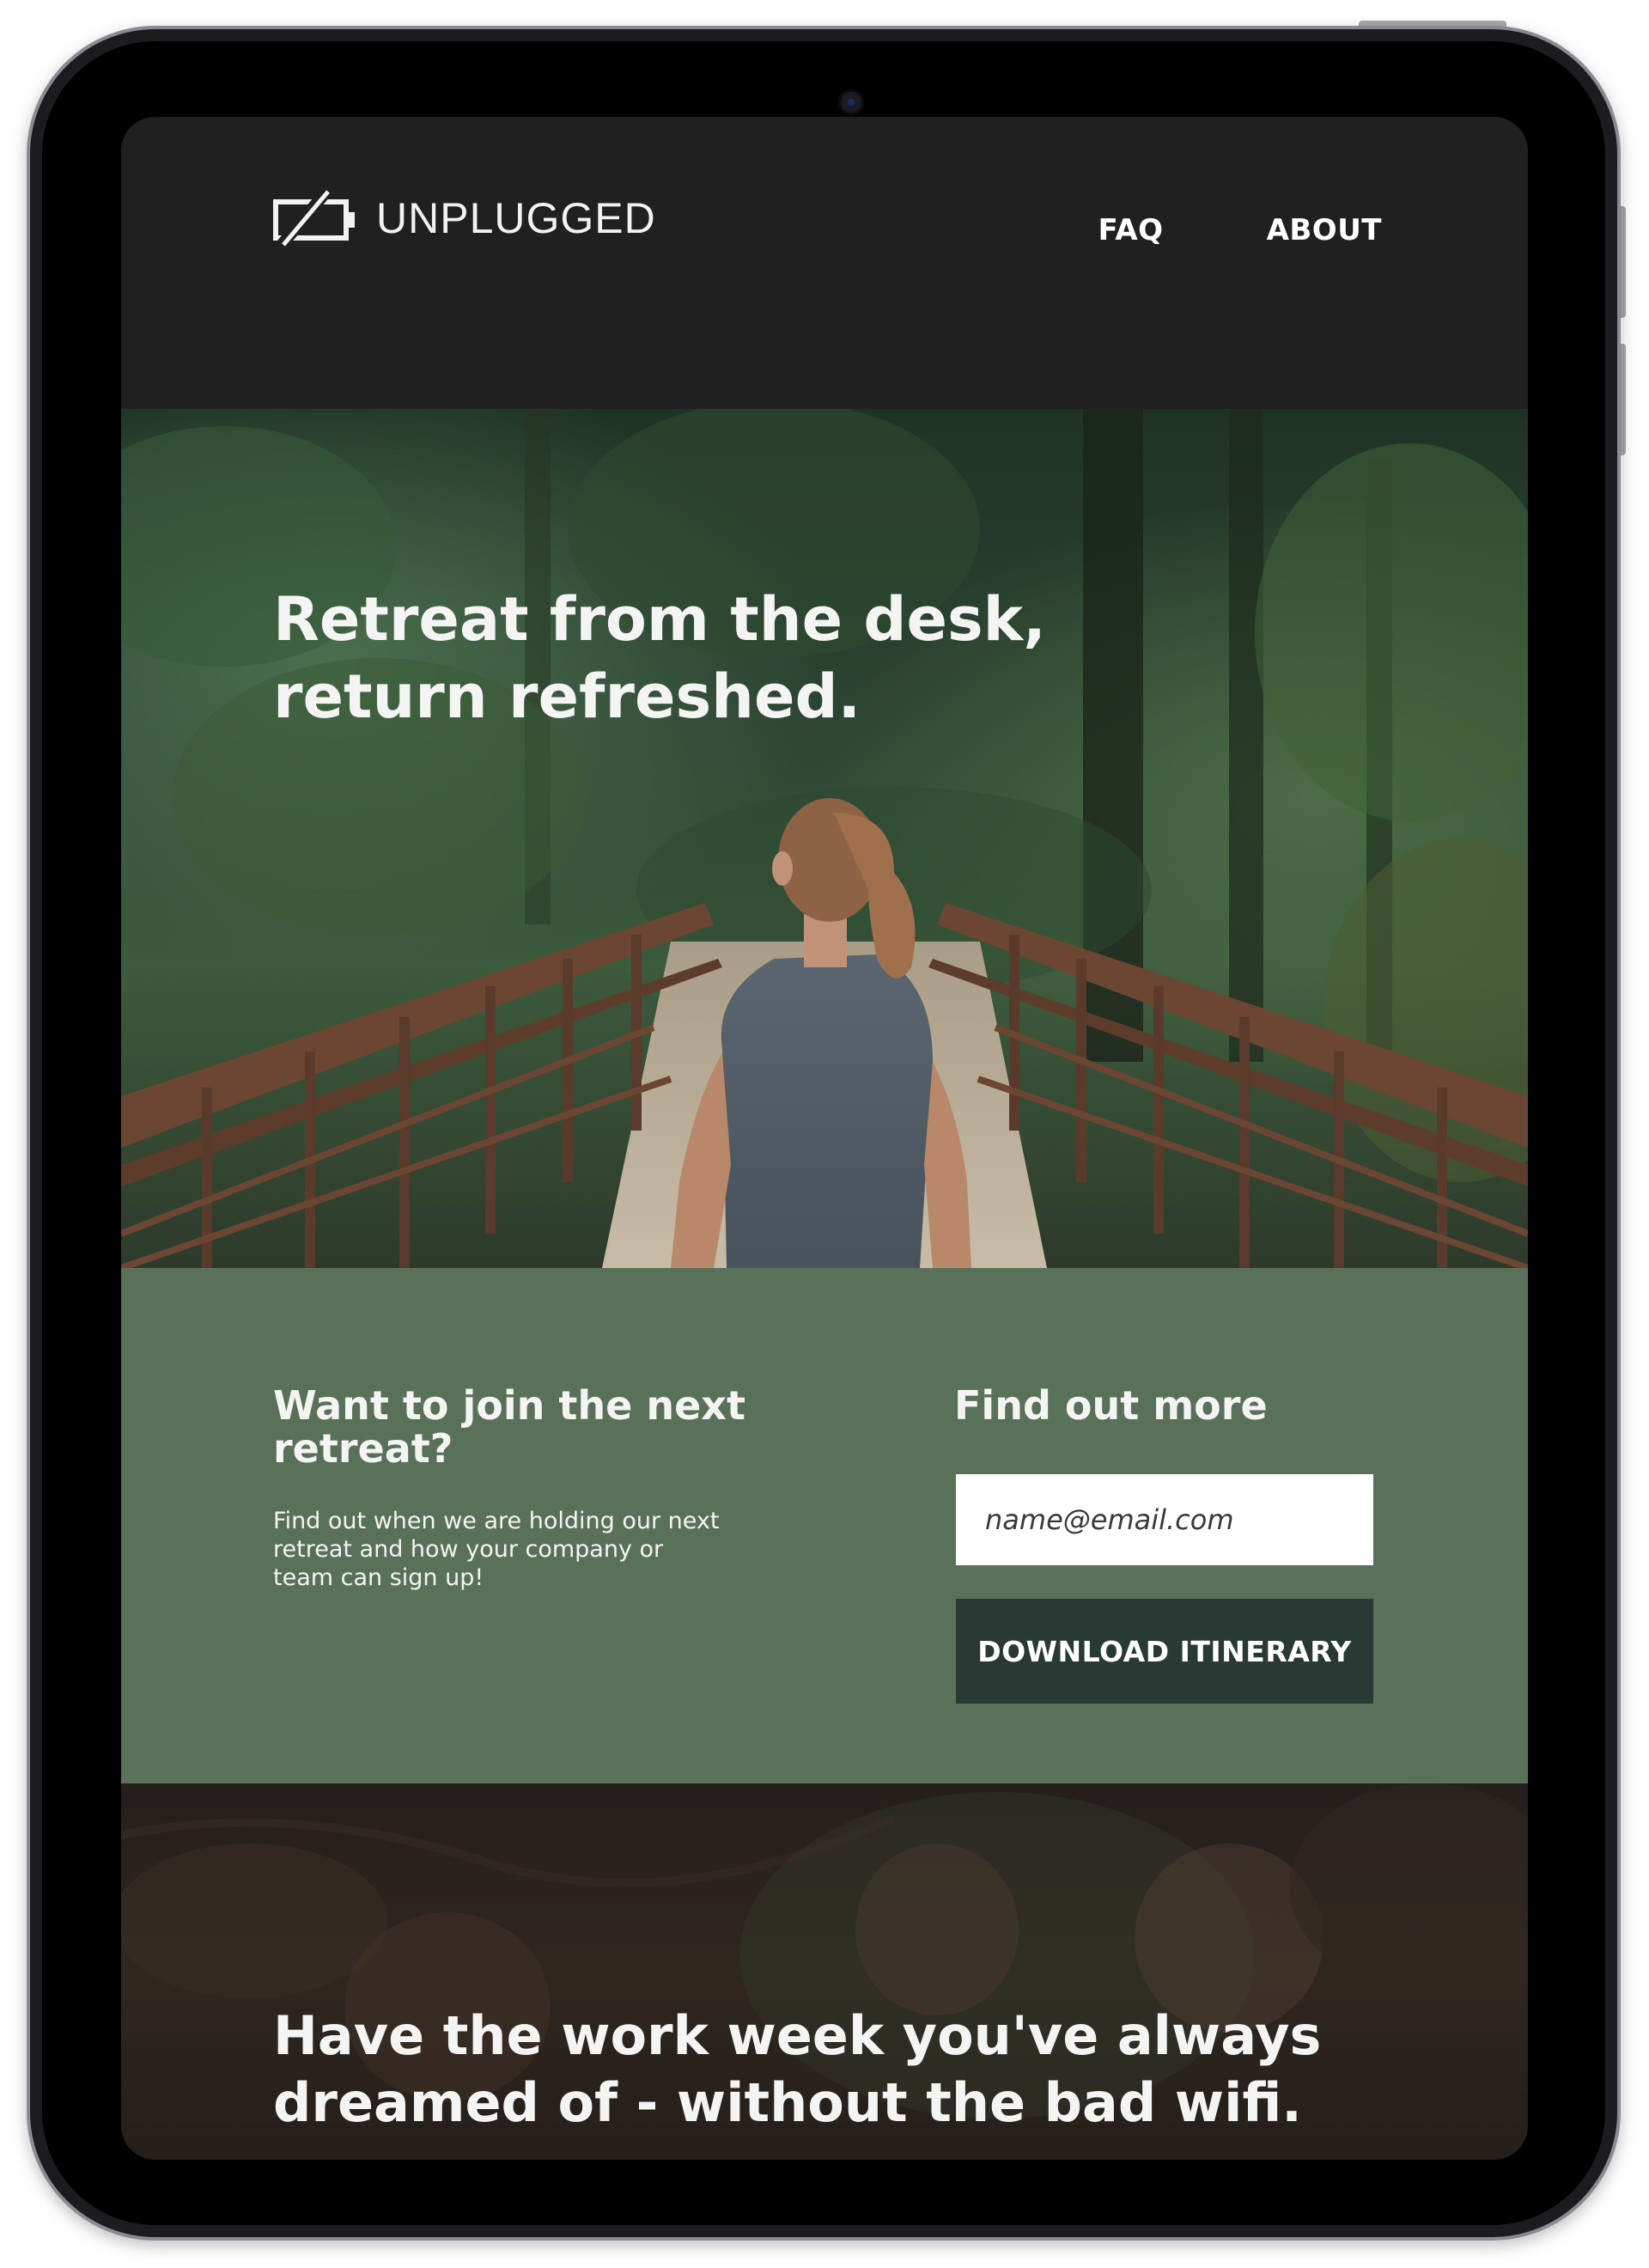 The image size is (1649, 2268). Describe the element at coordinates (509, 1427) in the screenshot. I see `signup-title: Want to join the next retreat?` at that location.